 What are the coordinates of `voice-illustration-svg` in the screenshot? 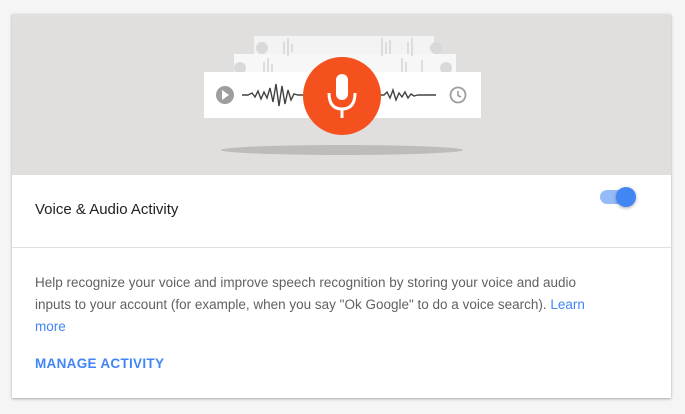 It's located at (342, 95).